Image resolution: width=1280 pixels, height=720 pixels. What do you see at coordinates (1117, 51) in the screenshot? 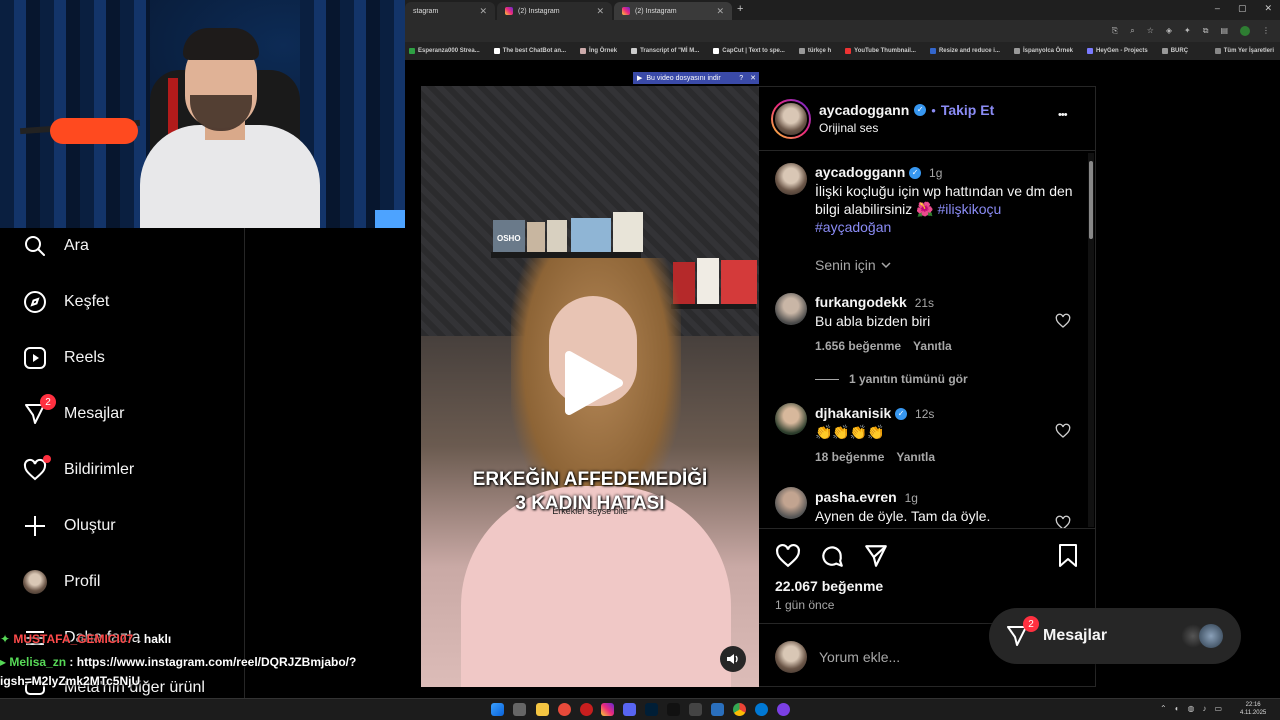
I see `bookmark-item: HeyGen - Projects` at bounding box center [1117, 51].